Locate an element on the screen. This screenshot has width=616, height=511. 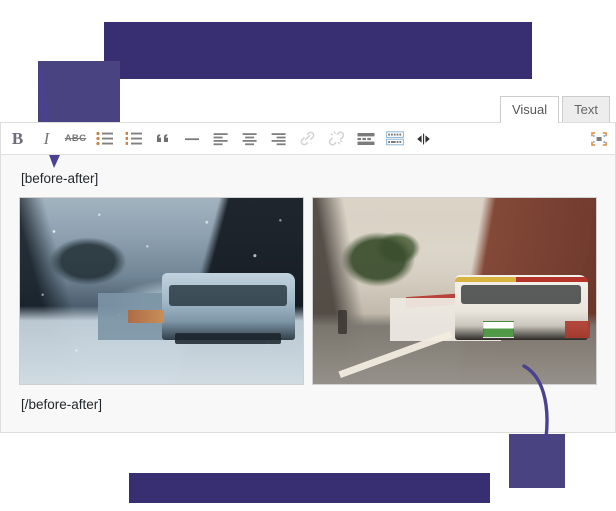
fullscreen-button is located at coordinates (598, 138).